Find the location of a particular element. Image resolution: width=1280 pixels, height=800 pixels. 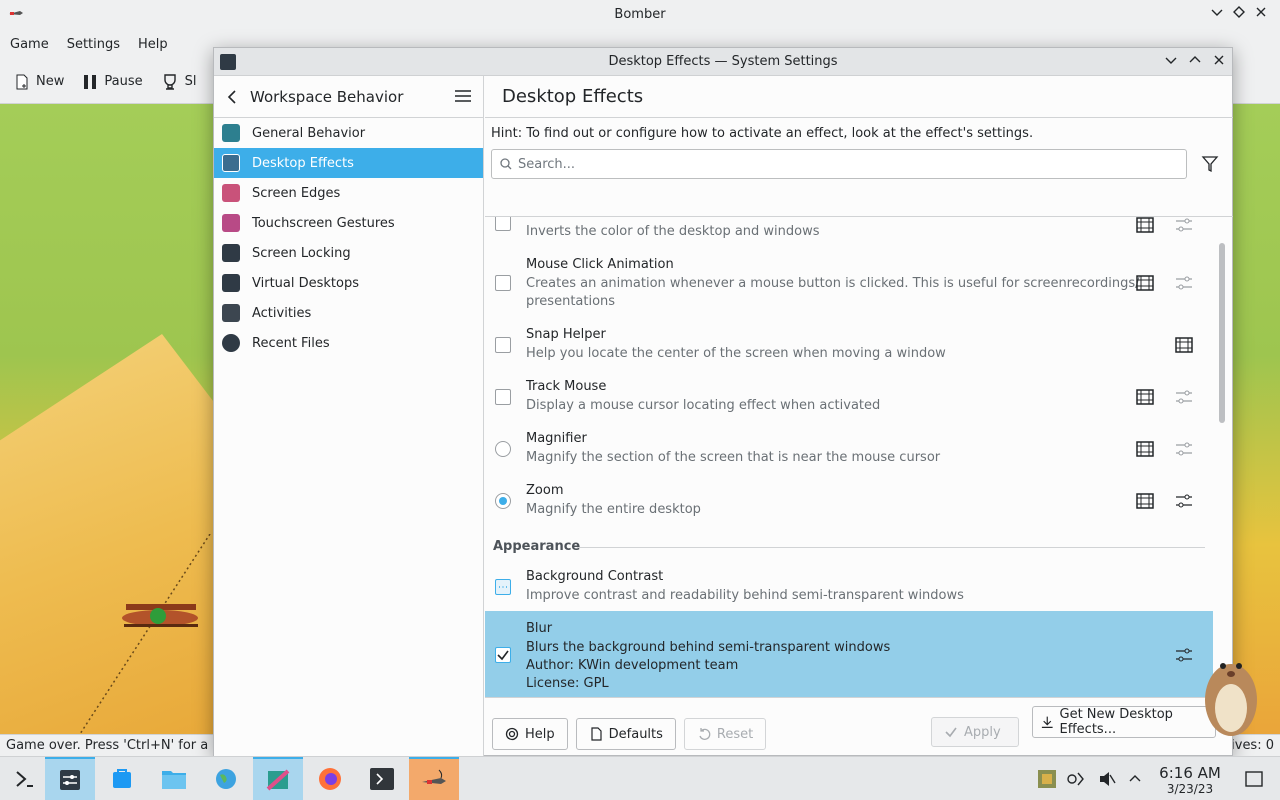

sidebar-item-general-behavior: General Behavior is located at coordinates (348, 133).